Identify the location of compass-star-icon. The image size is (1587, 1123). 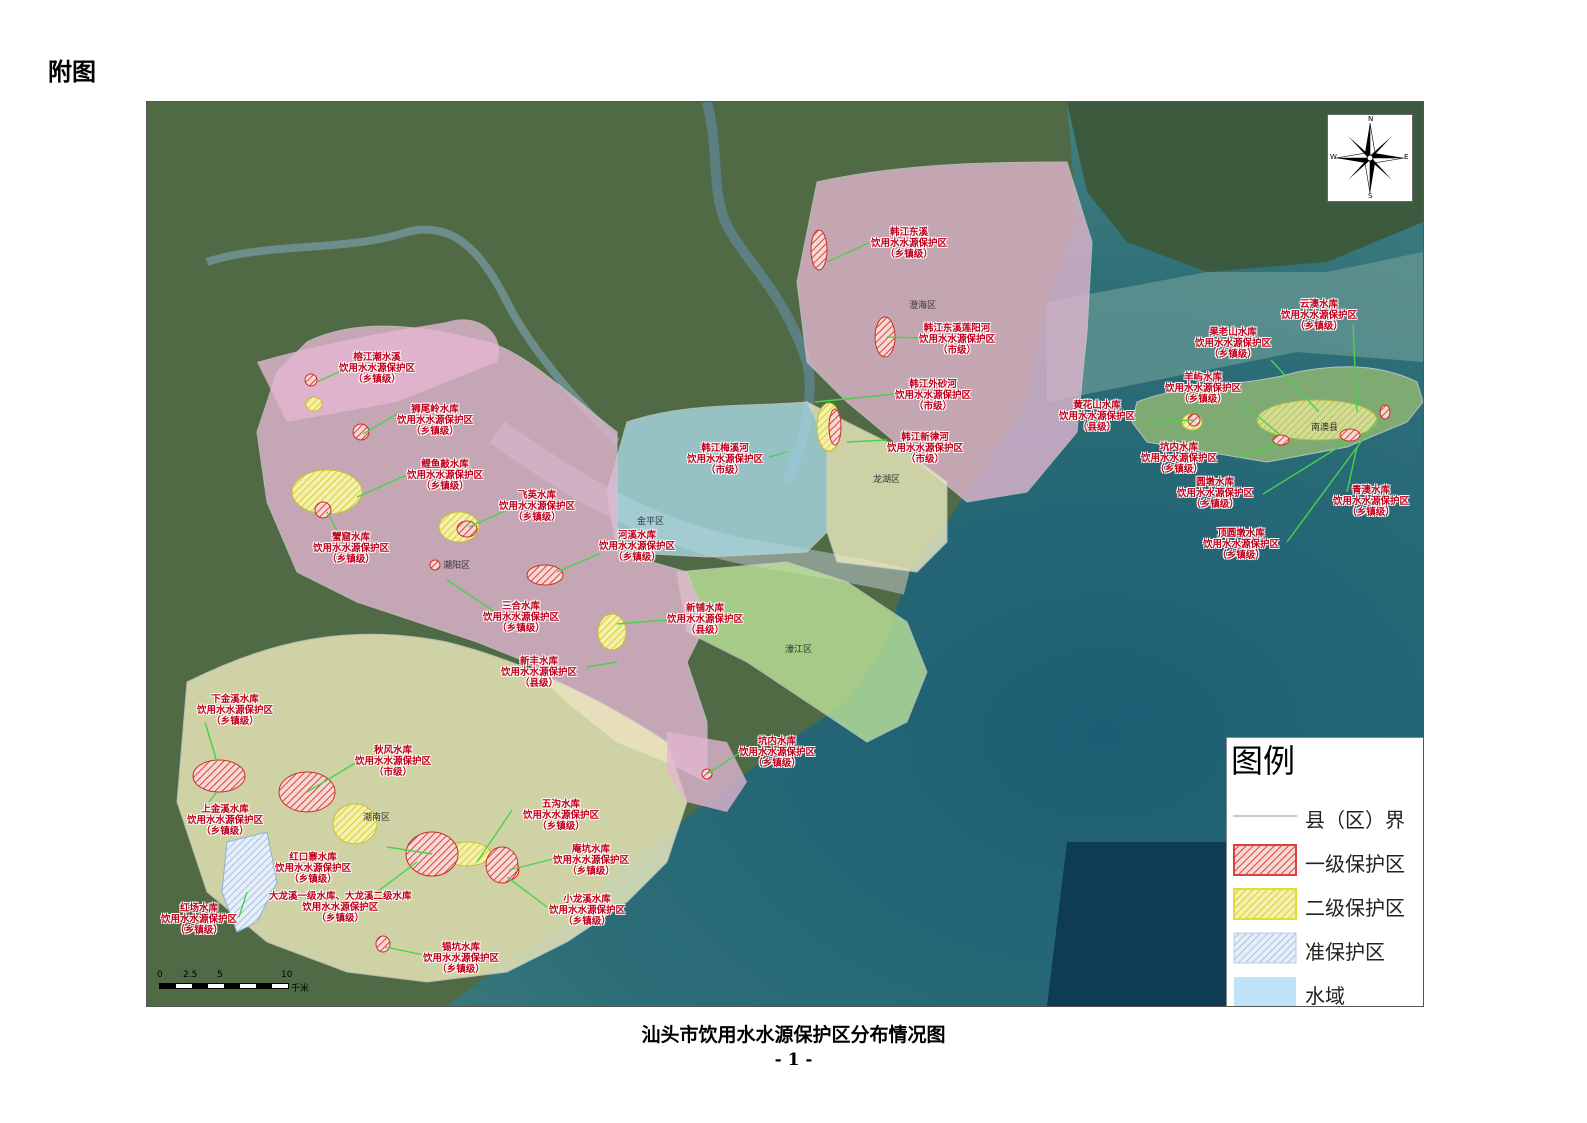
(1370, 158).